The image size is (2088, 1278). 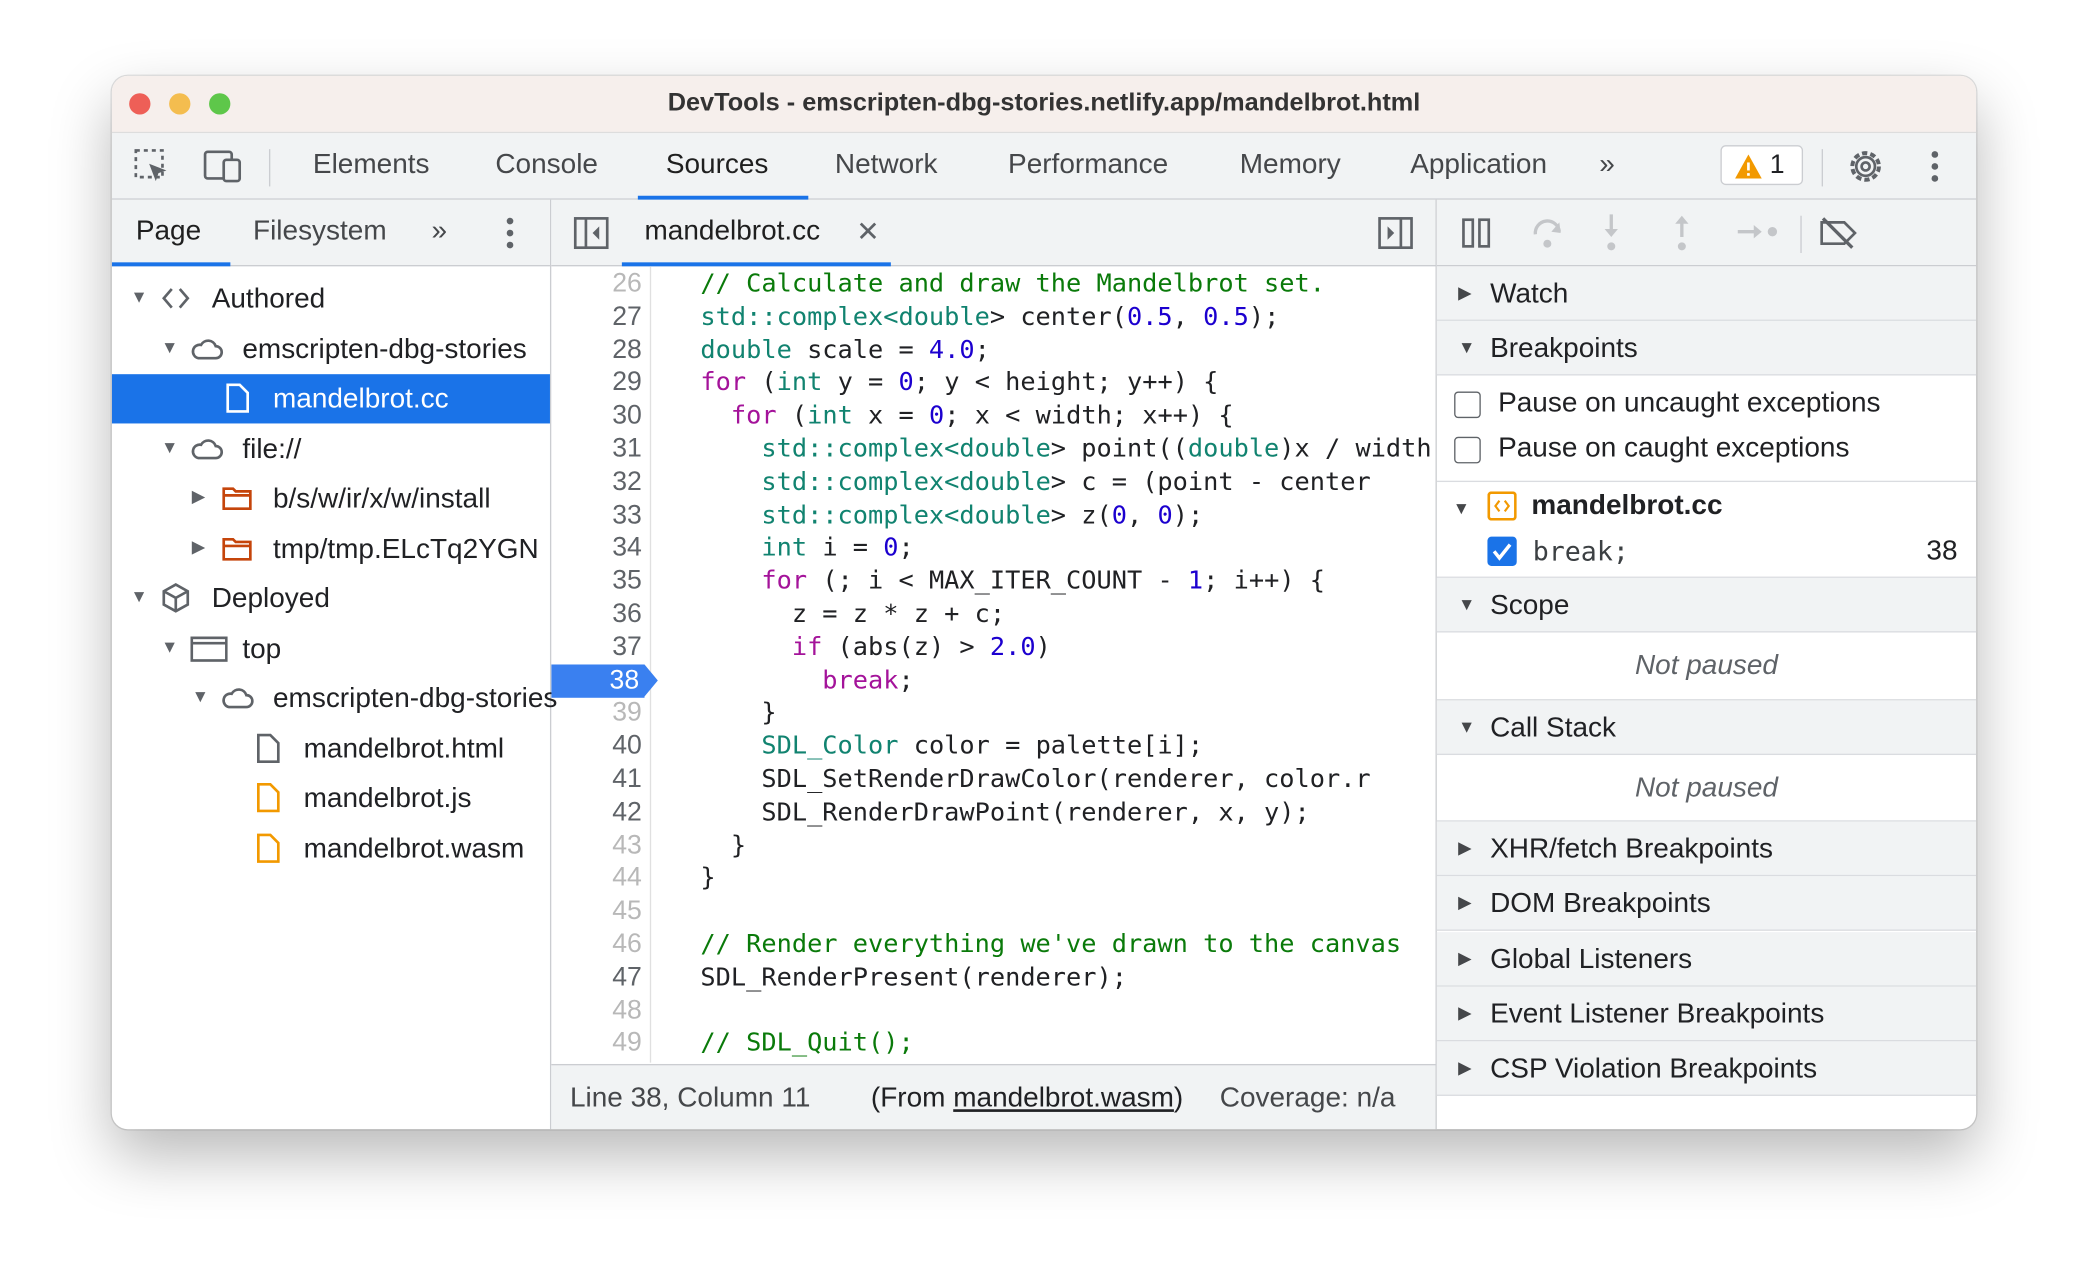 I want to click on step-icon, so click(x=1757, y=231).